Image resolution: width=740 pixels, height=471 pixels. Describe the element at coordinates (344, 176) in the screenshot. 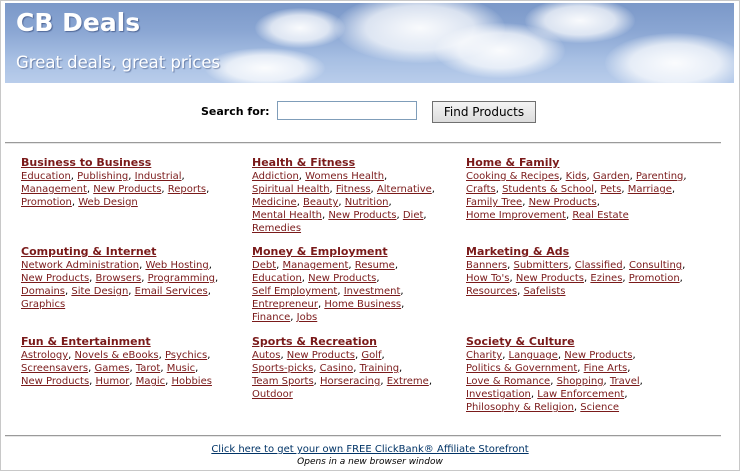

I see `subcategory-link: Womens Health` at that location.